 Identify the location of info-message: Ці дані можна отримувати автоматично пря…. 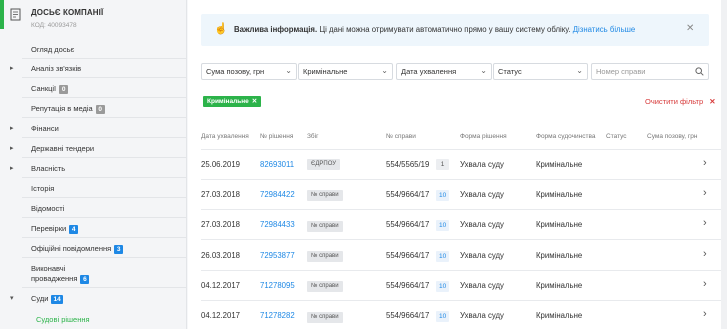
(445, 29).